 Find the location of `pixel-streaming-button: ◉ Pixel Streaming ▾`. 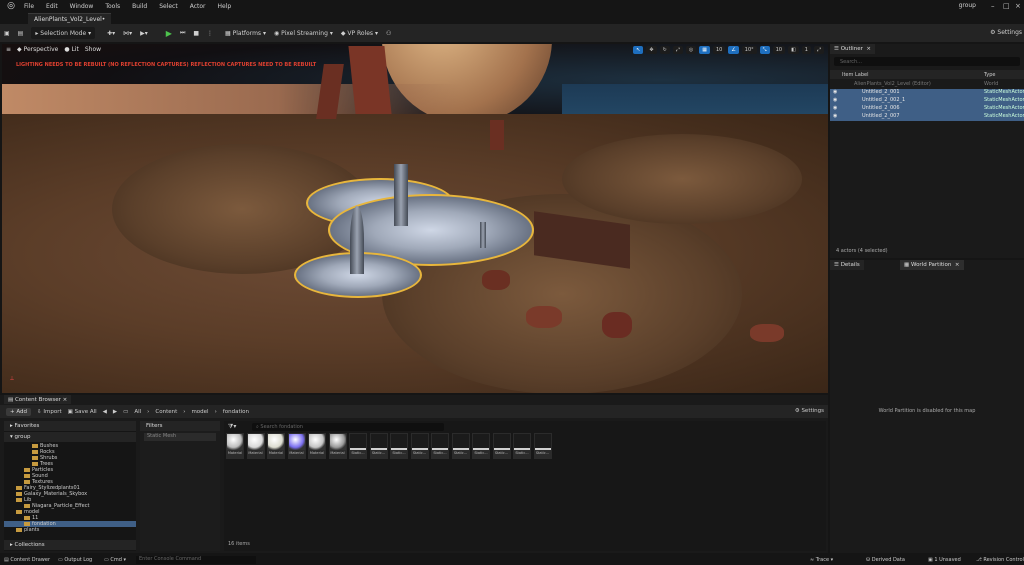

pixel-streaming-button: ◉ Pixel Streaming ▾ is located at coordinates (303, 33).